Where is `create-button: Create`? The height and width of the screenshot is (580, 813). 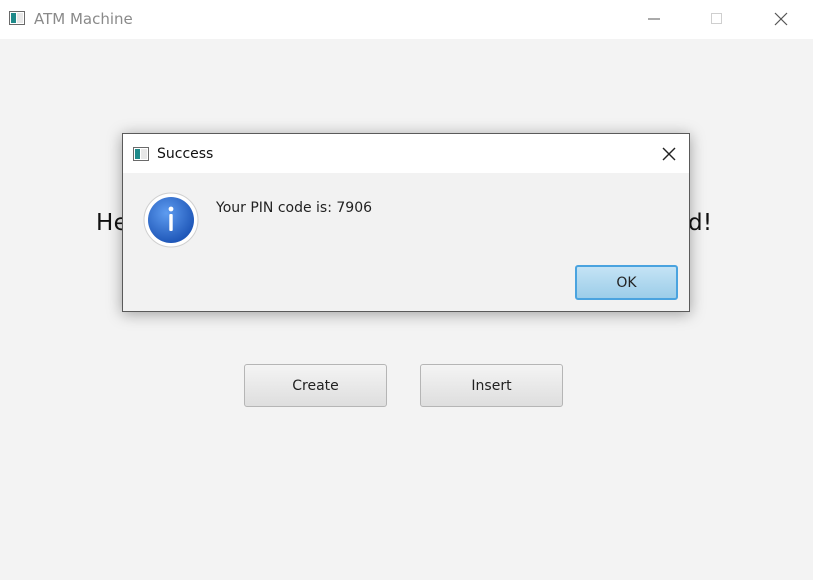
create-button: Create is located at coordinates (315, 385).